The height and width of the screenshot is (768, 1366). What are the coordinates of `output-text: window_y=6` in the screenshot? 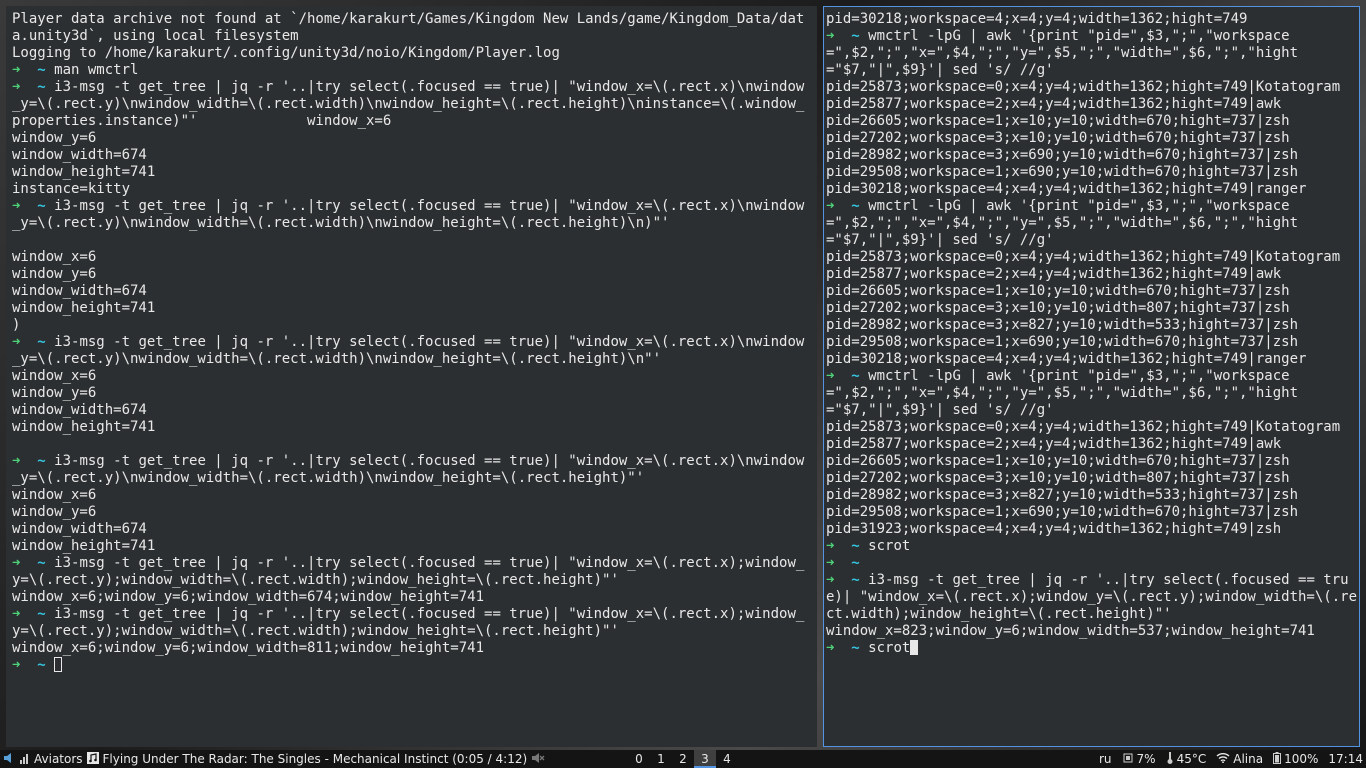 It's located at (54, 393).